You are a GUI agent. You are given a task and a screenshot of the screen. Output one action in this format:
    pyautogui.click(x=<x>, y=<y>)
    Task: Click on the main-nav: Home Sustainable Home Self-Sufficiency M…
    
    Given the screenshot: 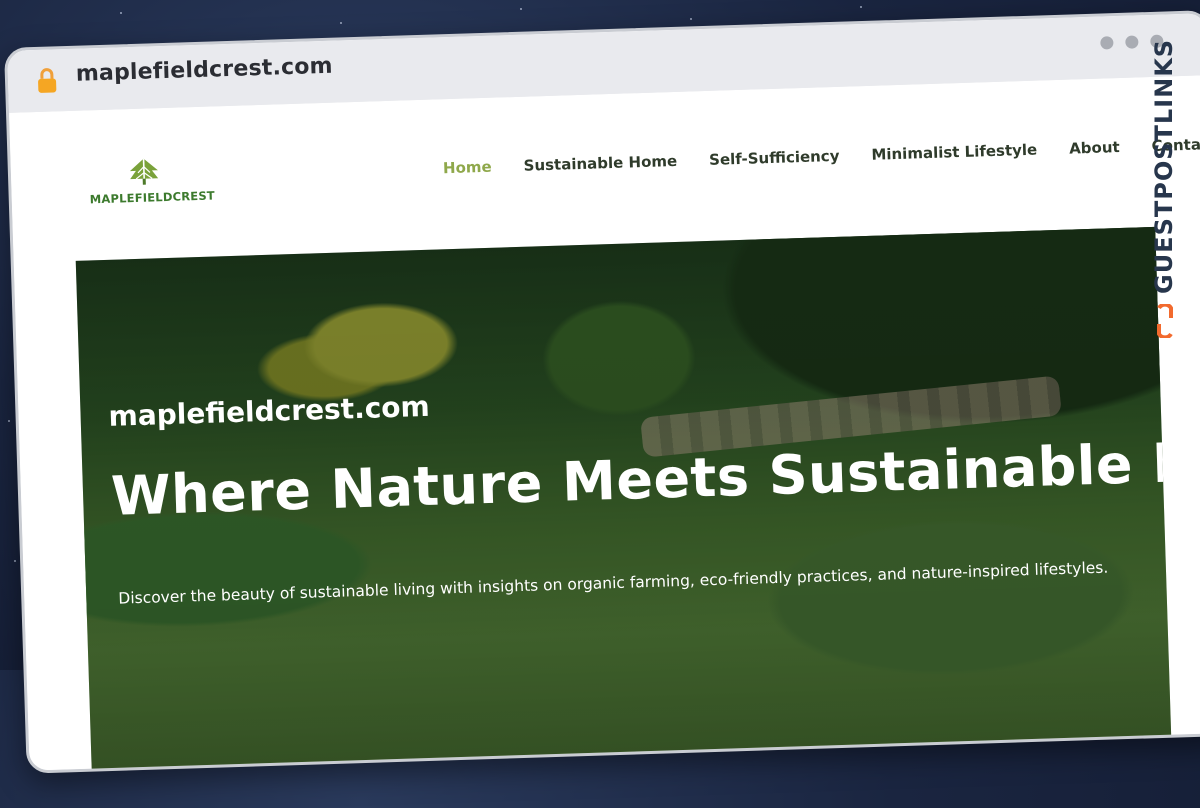 What is the action you would take?
    pyautogui.click(x=821, y=156)
    